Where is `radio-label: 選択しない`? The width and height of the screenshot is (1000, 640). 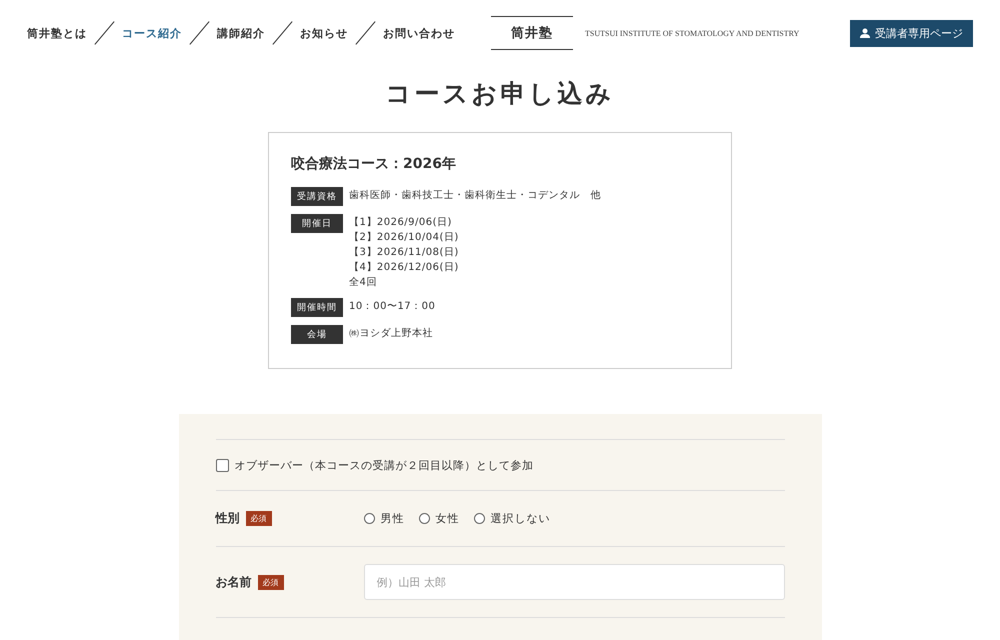 radio-label: 選択しない is located at coordinates (520, 518).